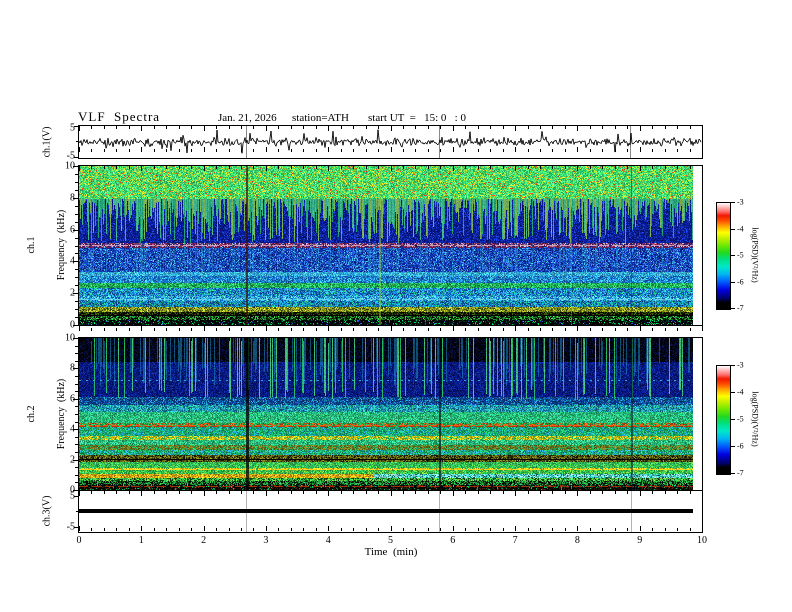 The height and width of the screenshot is (612, 792). Describe the element at coordinates (740, 392) in the screenshot. I see `colorbar-tick-label: -4` at that location.